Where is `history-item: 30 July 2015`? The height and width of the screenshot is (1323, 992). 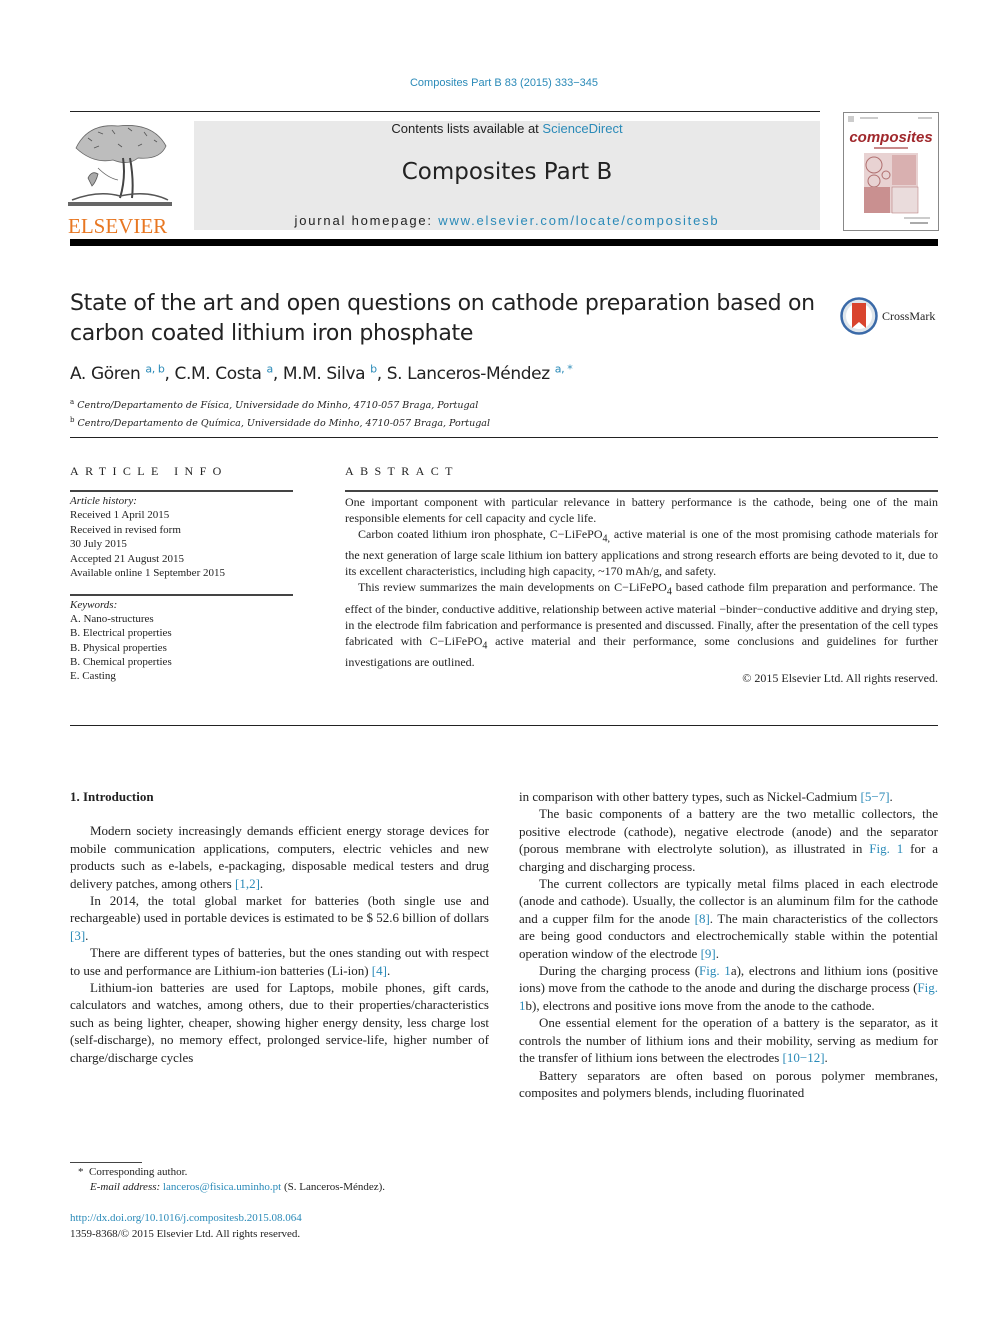
history-item: 30 July 2015 is located at coordinates (98, 544).